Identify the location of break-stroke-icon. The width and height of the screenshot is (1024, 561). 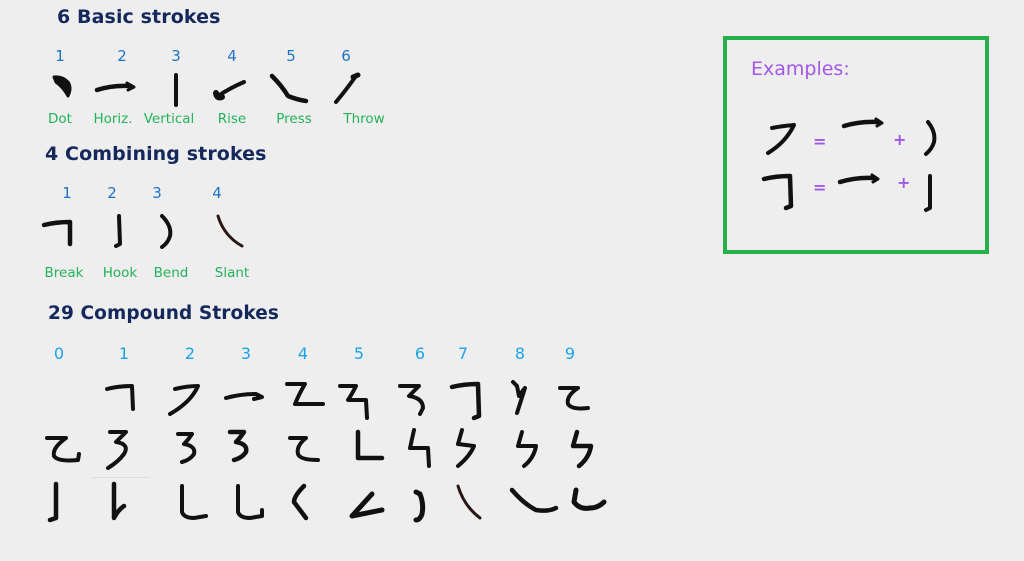
(57, 233).